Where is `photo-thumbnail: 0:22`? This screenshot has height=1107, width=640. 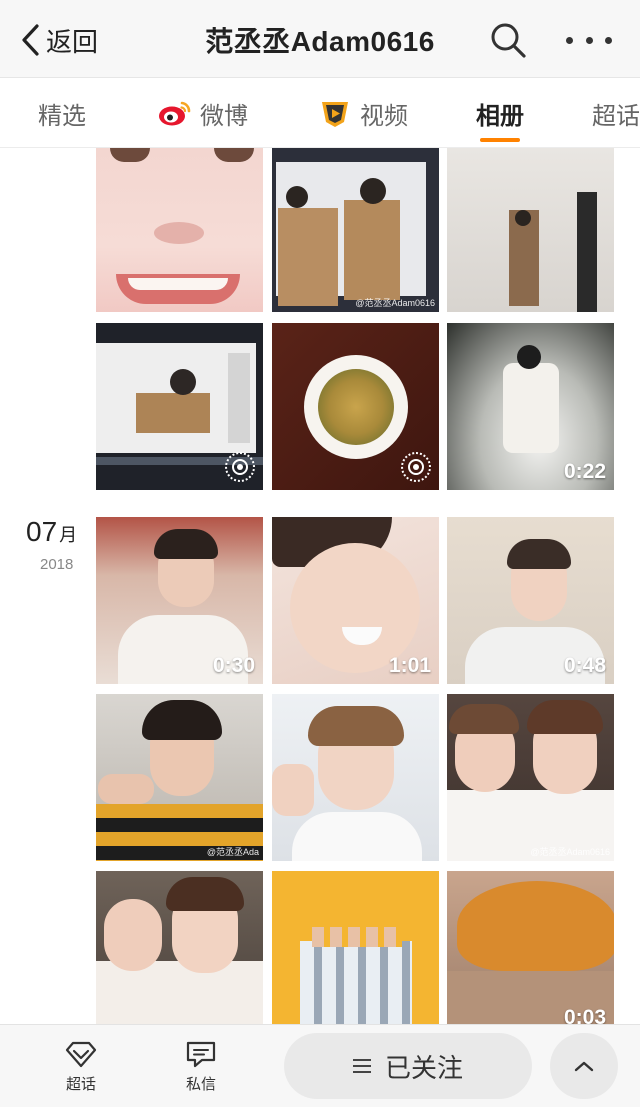 photo-thumbnail: 0:22 is located at coordinates (530, 406).